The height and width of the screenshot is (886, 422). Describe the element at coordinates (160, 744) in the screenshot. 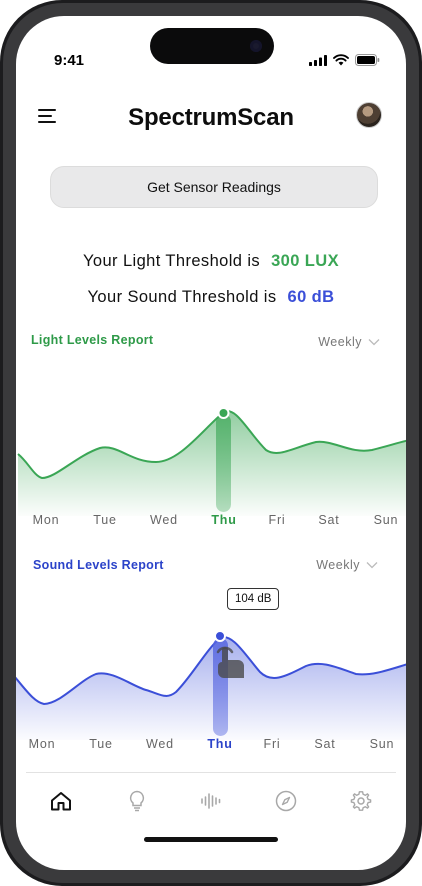

I see `sound-day-wed: Wed` at that location.